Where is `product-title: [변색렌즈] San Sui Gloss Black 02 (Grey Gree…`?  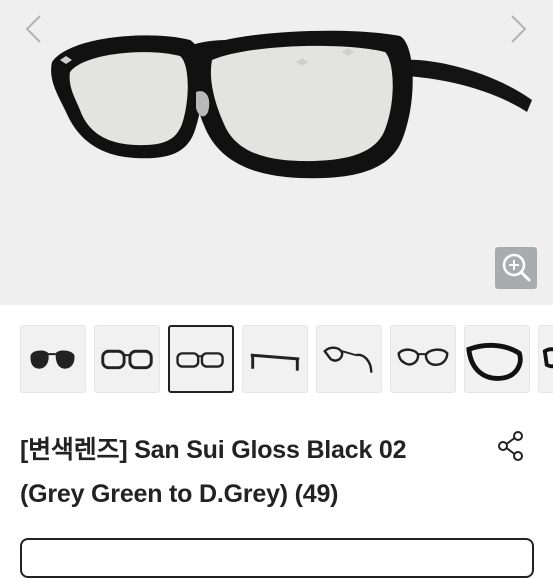
product-title: [변색렌즈] San Sui Gloss Black 02 (Grey Gree… is located at coordinates (255, 472).